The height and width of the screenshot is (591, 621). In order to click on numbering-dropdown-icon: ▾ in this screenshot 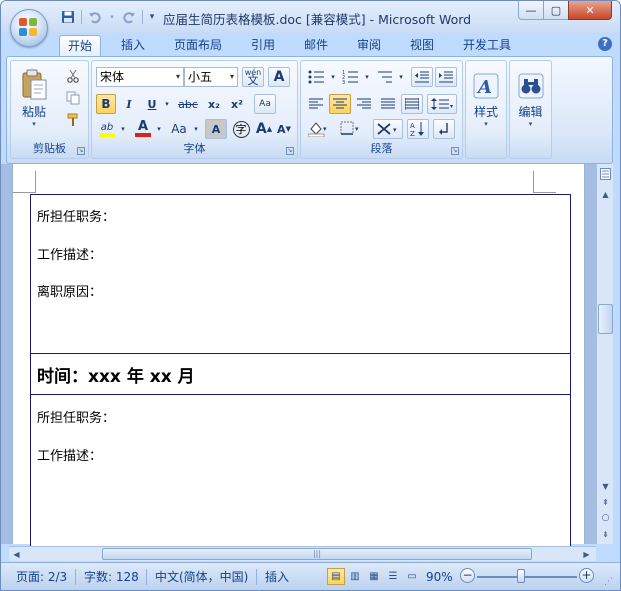, I will do `click(367, 77)`.